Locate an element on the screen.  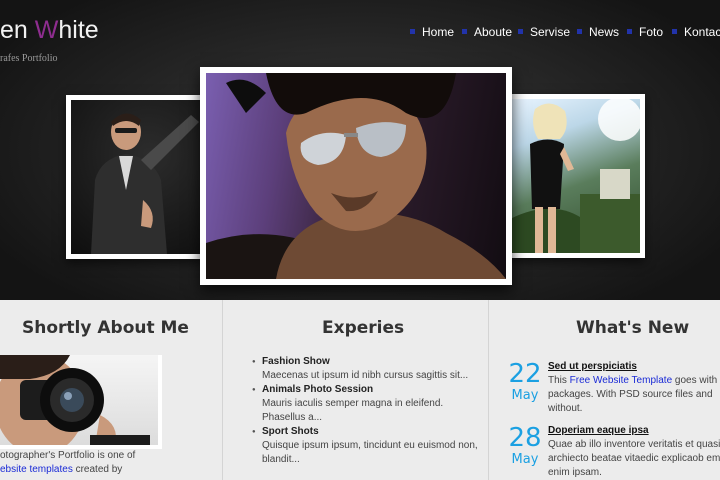
nav-item-news: News is located at coordinates (598, 32).